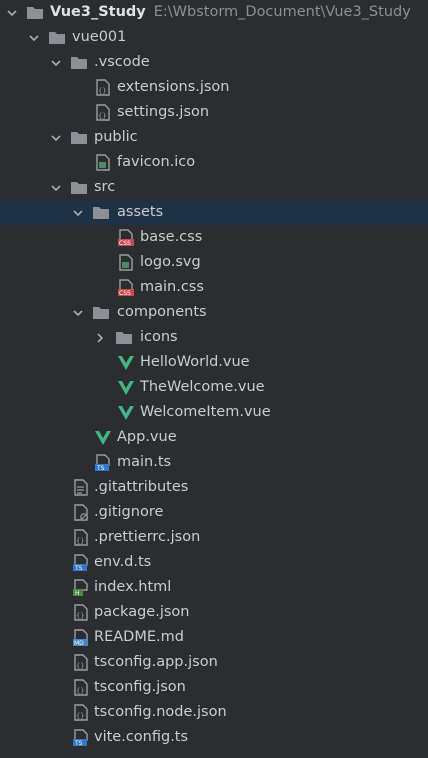 The image size is (428, 758). What do you see at coordinates (214, 737) in the screenshot?
I see `tree-row-vite-config-ts: TS vite.config.ts` at bounding box center [214, 737].